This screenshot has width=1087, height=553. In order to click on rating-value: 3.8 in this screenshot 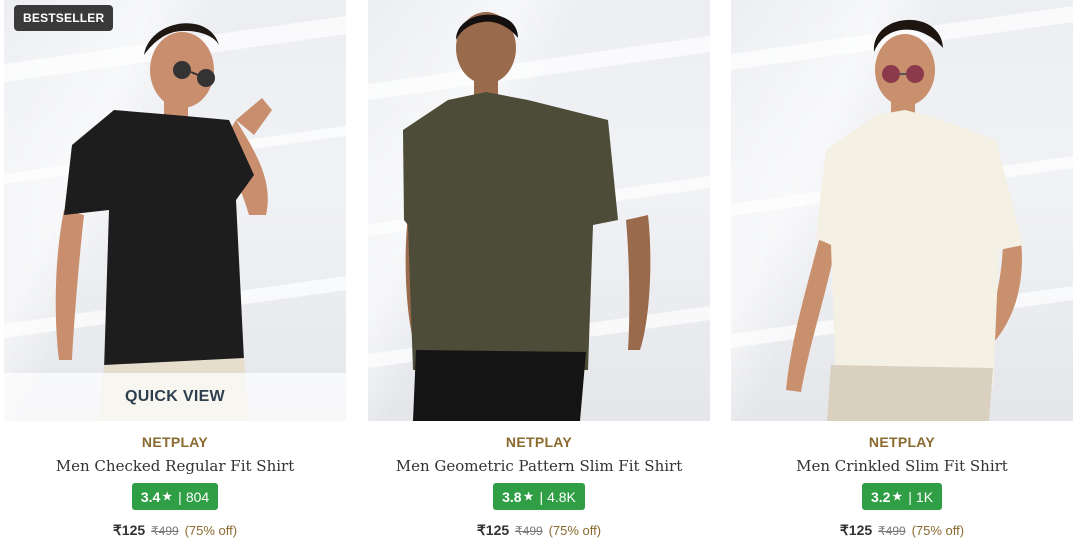, I will do `click(512, 496)`.